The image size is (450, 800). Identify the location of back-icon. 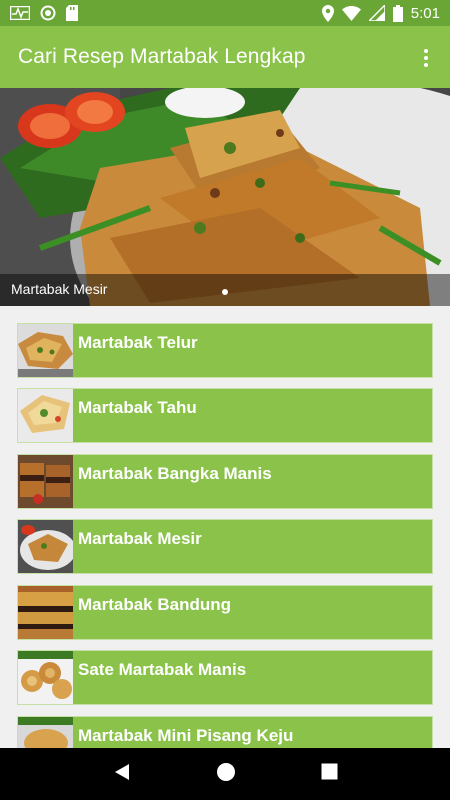
(122, 774).